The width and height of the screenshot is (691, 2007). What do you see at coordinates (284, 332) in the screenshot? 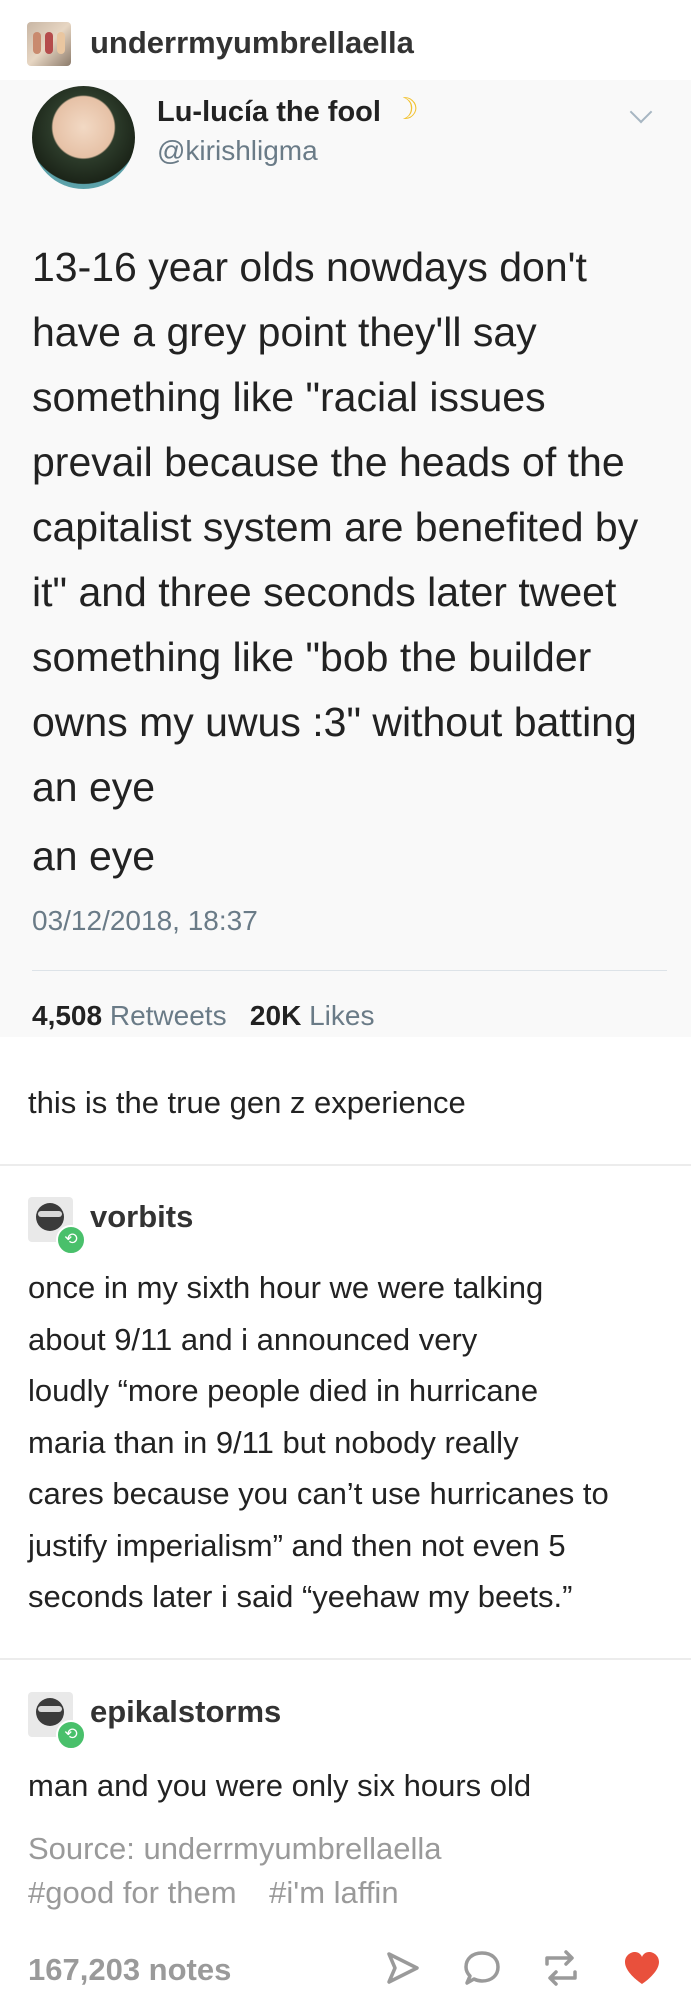
I see `tweet-line: have a grey point they'll say` at bounding box center [284, 332].